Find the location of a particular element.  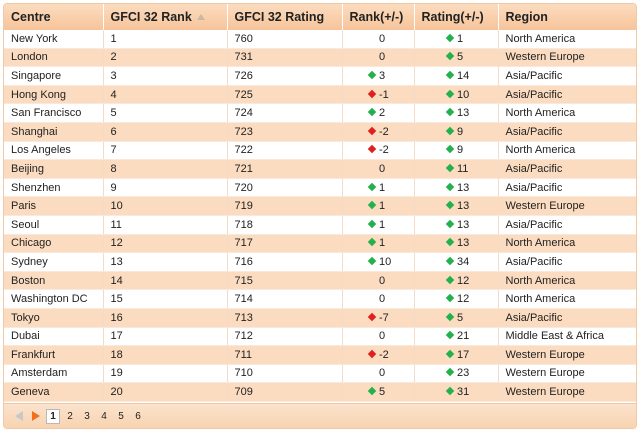

cell-text: 719 is located at coordinates (243, 206).